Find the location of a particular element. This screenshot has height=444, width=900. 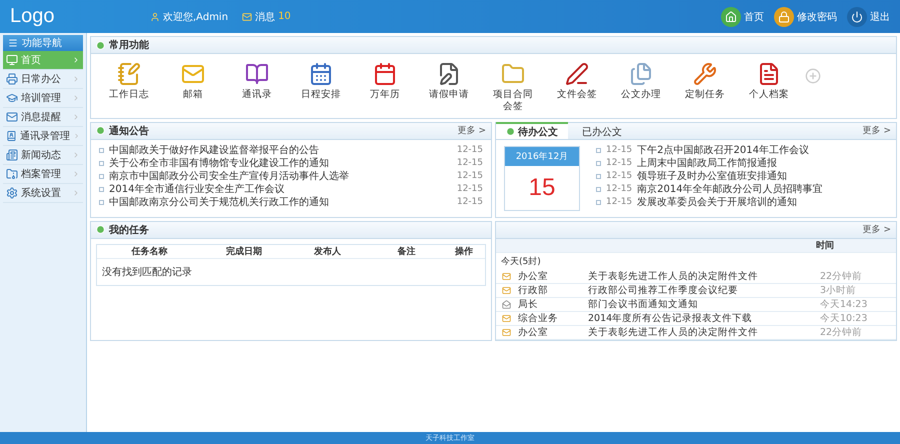

form-icon is located at coordinates (449, 74).